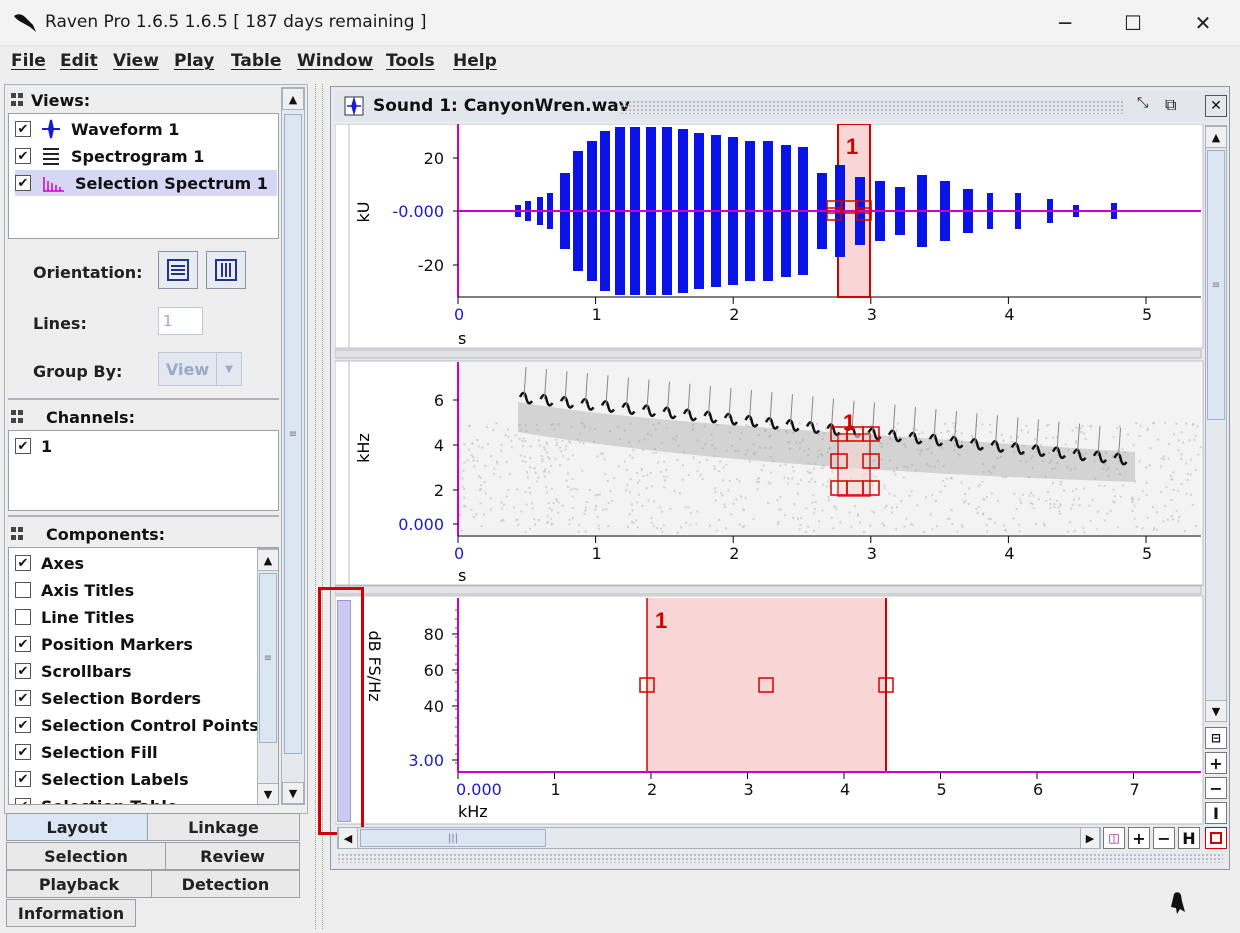  What do you see at coordinates (1133, 23) in the screenshot?
I see `maximize-button: ☐` at bounding box center [1133, 23].